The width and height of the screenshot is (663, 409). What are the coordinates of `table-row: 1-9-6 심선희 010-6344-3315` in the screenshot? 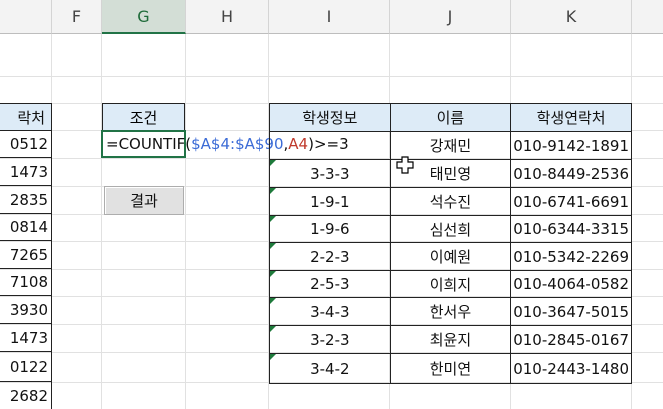 It's located at (450, 229).